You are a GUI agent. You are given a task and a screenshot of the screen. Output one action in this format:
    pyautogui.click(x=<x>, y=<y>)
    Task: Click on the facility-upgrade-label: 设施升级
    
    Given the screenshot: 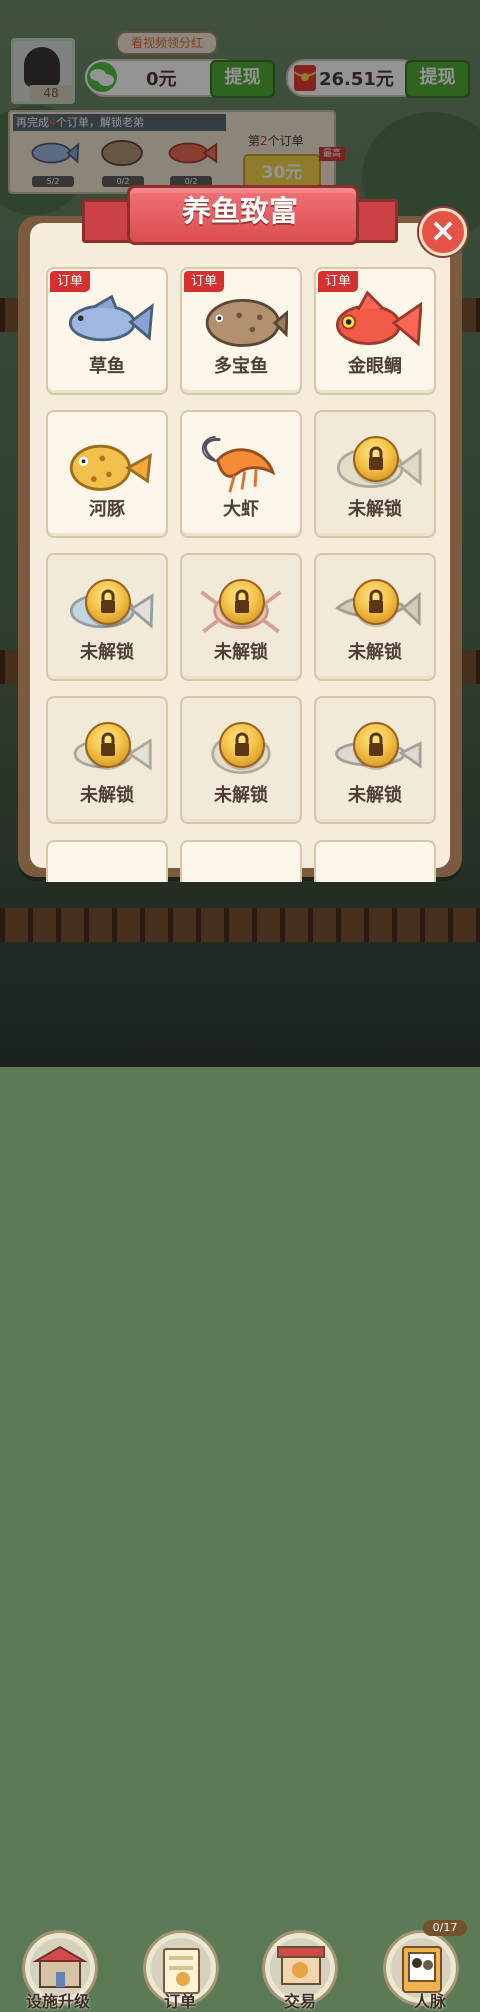 What is the action you would take?
    pyautogui.click(x=58, y=1999)
    